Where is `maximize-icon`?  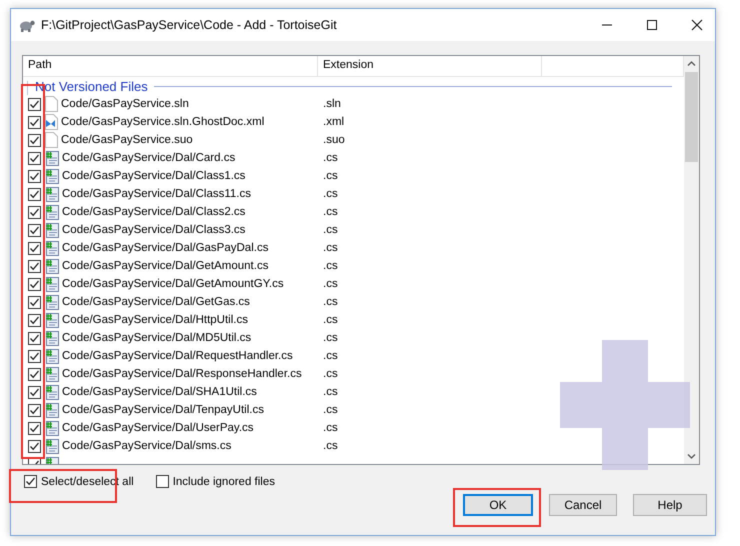 maximize-icon is located at coordinates (652, 25).